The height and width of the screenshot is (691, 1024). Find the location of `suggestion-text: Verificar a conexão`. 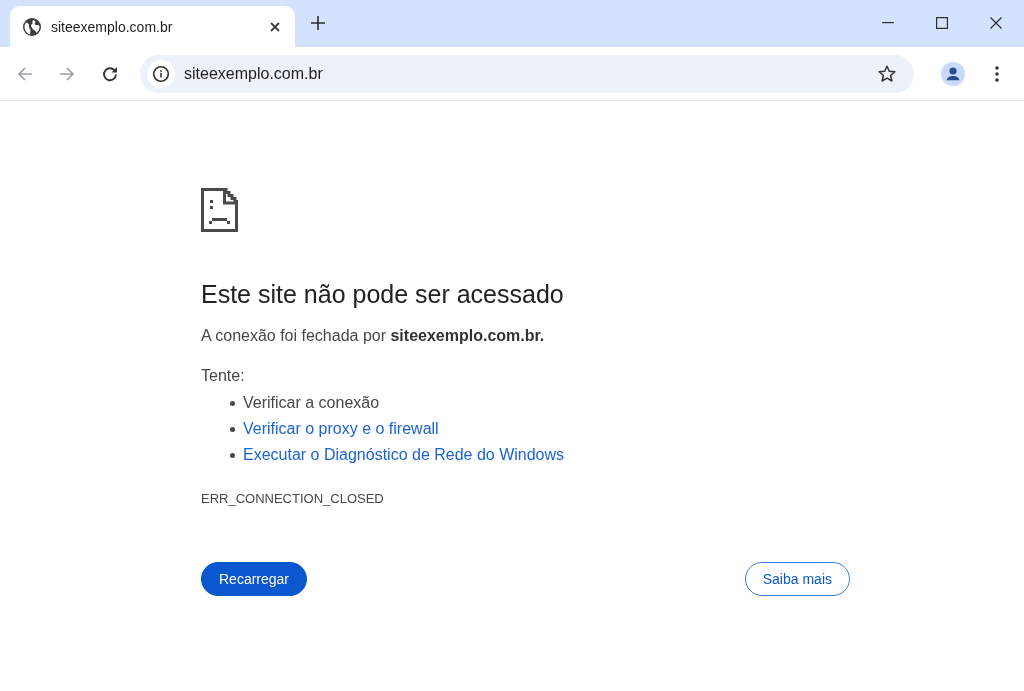

suggestion-text: Verificar a conexão is located at coordinates (311, 403).